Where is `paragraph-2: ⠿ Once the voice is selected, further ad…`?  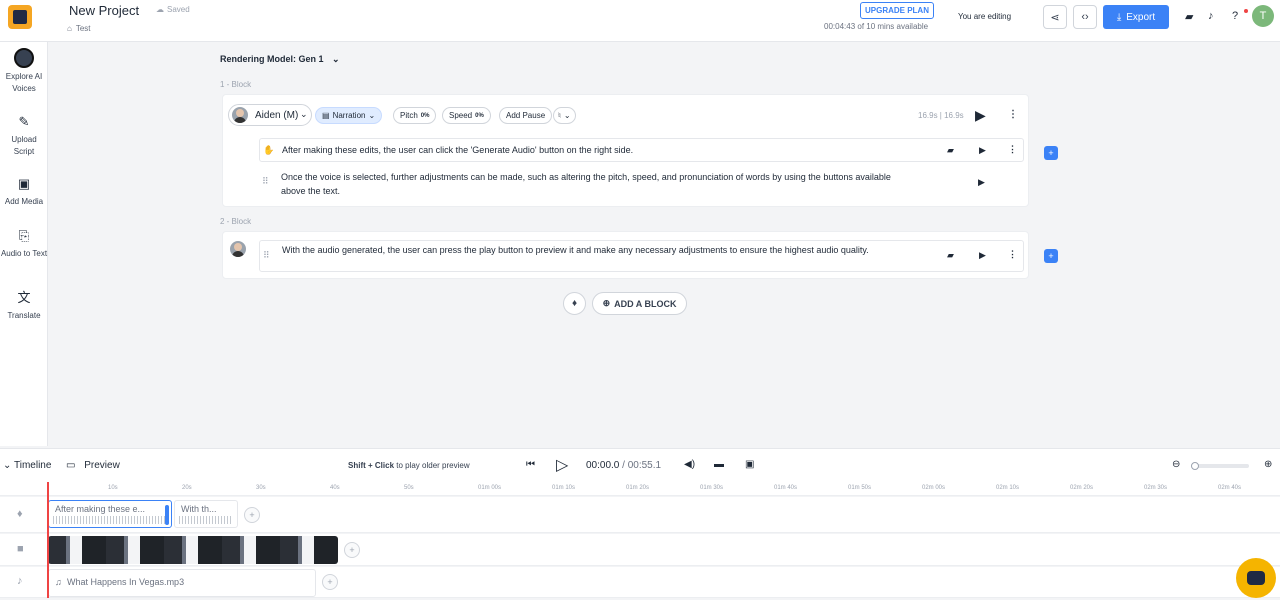 paragraph-2: ⠿ Once the voice is selected, further ad… is located at coordinates (641, 184).